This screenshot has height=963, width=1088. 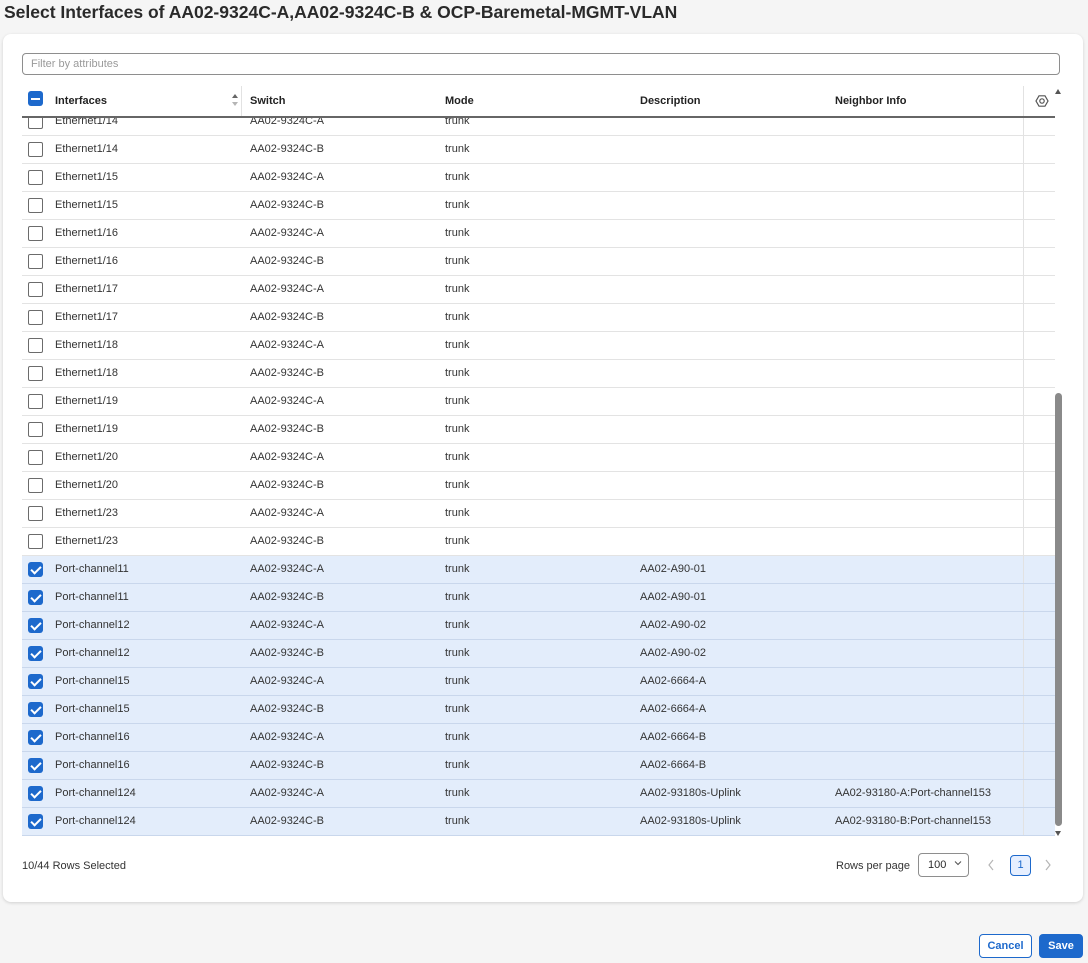 I want to click on table-row: Ethernet1/20 AA02-9324C-A trunk, so click(x=538, y=458).